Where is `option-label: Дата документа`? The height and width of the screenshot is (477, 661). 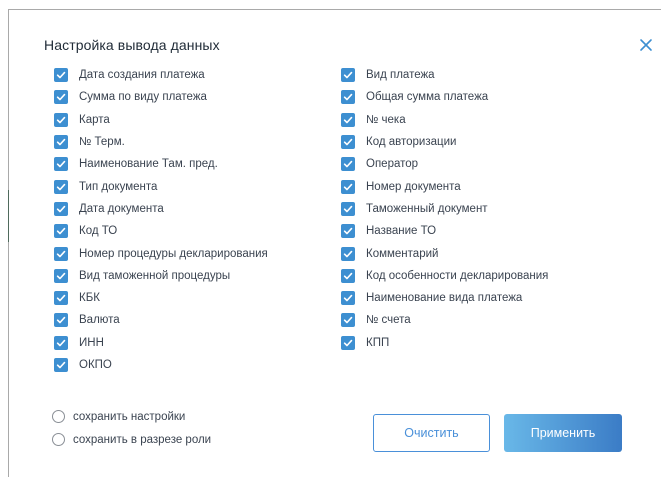
option-label: Дата документа is located at coordinates (121, 208).